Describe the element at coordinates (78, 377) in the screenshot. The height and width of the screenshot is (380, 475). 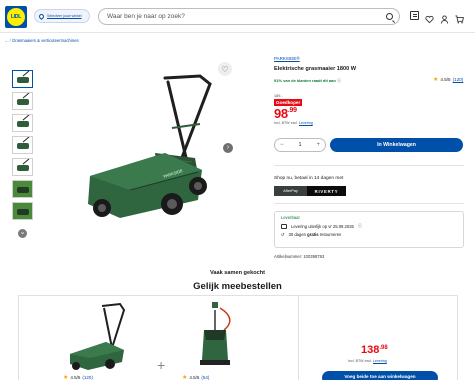
I see `bundle-item1-rating: ★ 4.5/5 (120)` at that location.